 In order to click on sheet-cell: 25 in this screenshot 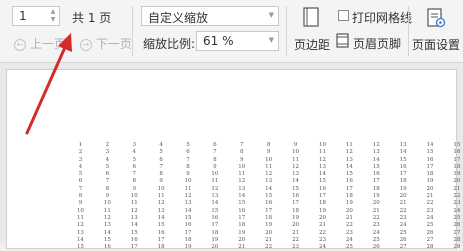, I will do `click(349, 247)`.